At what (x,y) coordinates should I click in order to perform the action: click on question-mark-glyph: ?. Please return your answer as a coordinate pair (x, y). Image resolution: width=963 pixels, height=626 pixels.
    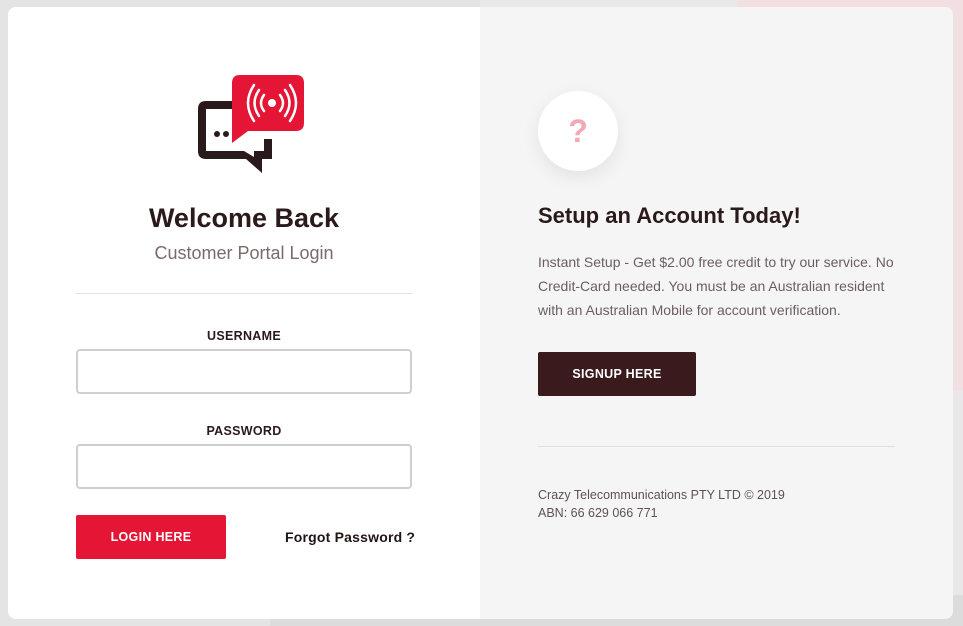
    Looking at the image, I should click on (578, 130).